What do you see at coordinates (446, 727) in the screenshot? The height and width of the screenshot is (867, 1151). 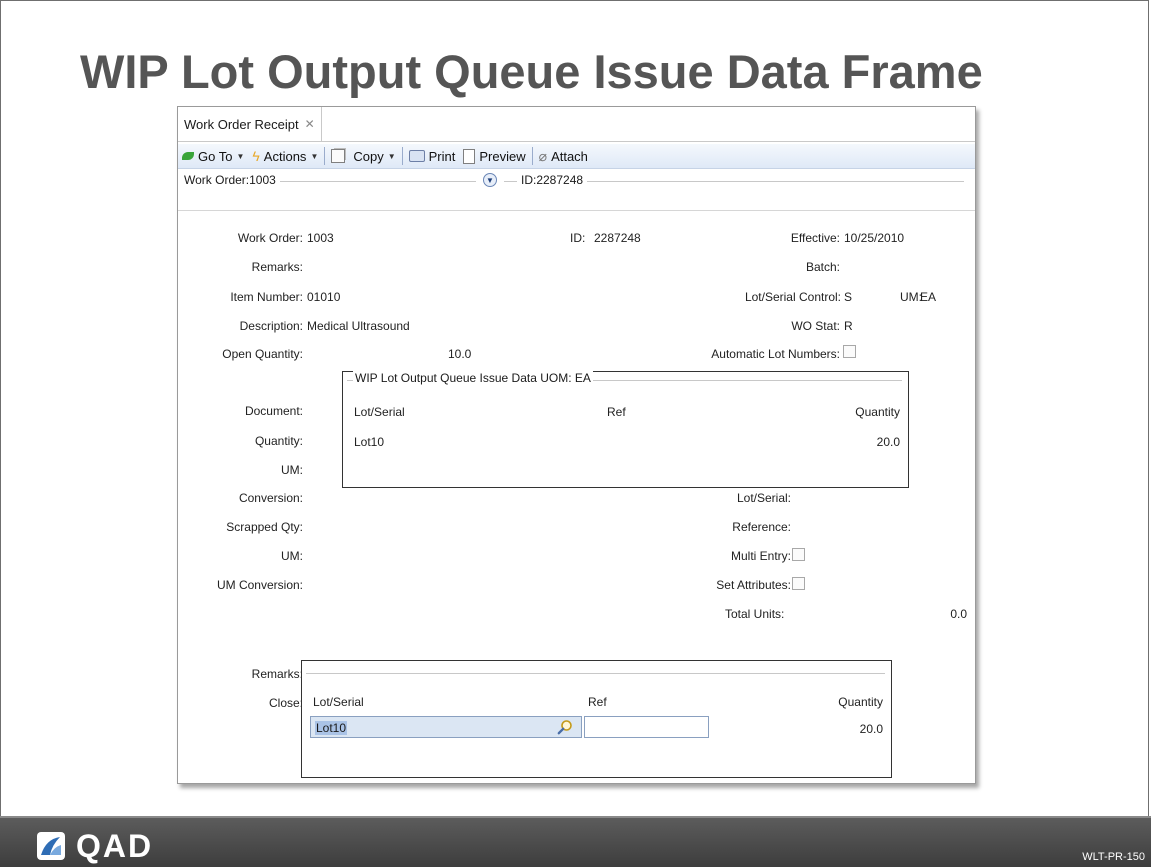 I see `lot-serial-input: Lot10` at bounding box center [446, 727].